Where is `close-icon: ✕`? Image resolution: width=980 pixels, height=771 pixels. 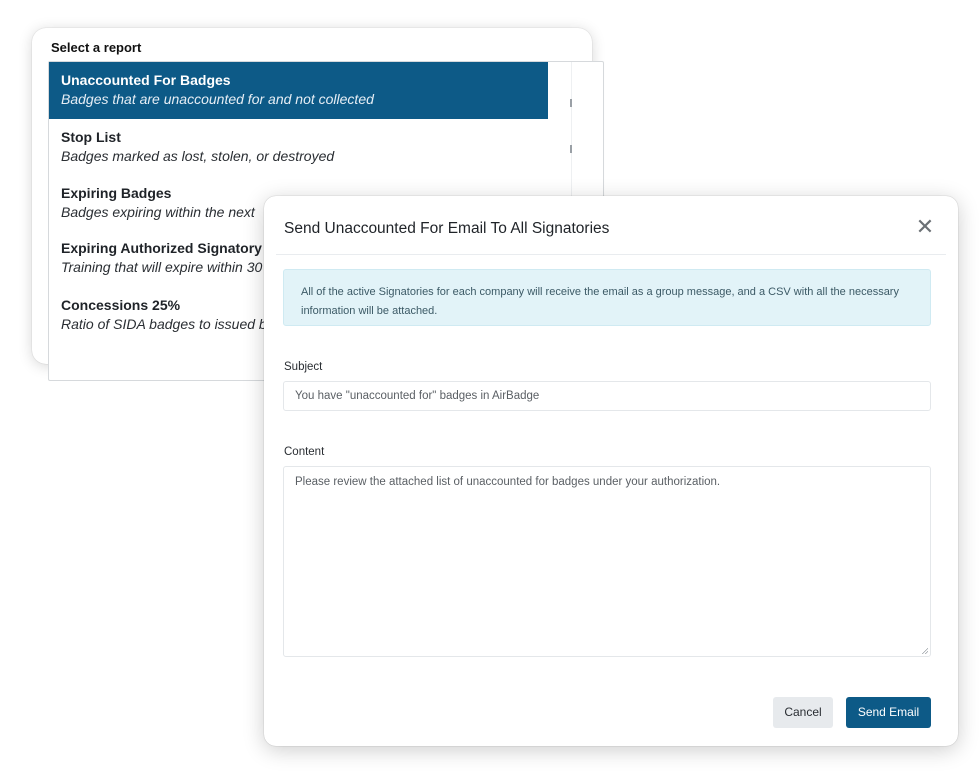 close-icon: ✕ is located at coordinates (925, 227).